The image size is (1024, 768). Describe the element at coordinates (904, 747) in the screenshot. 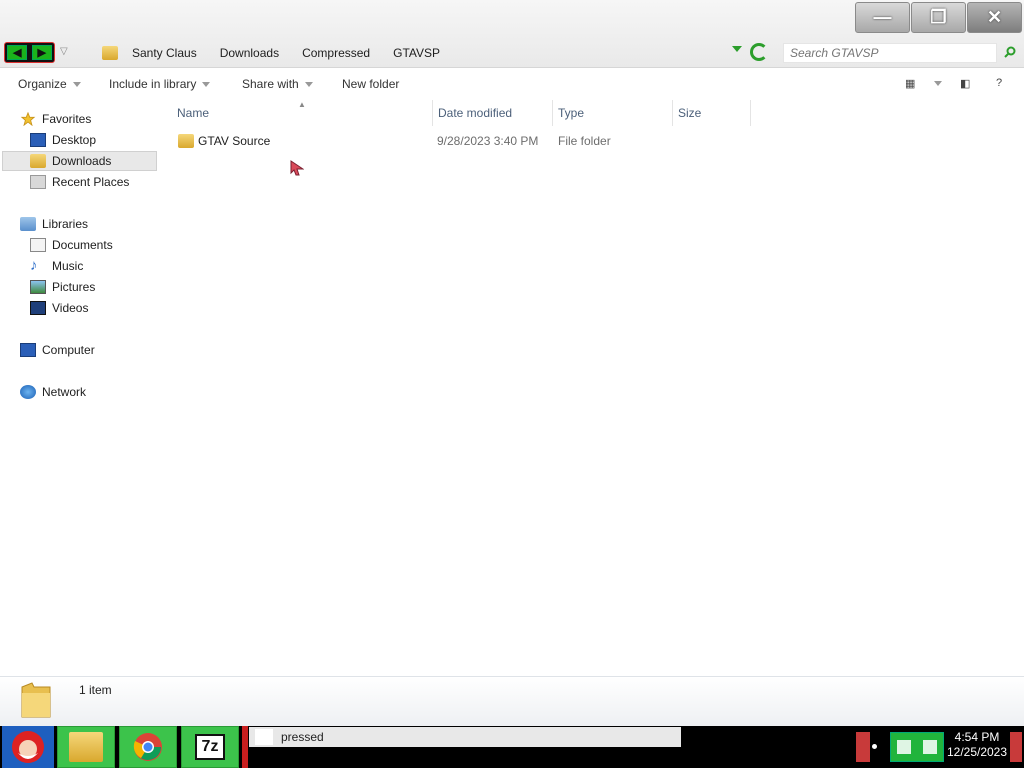

I see `network-tray-icon` at that location.